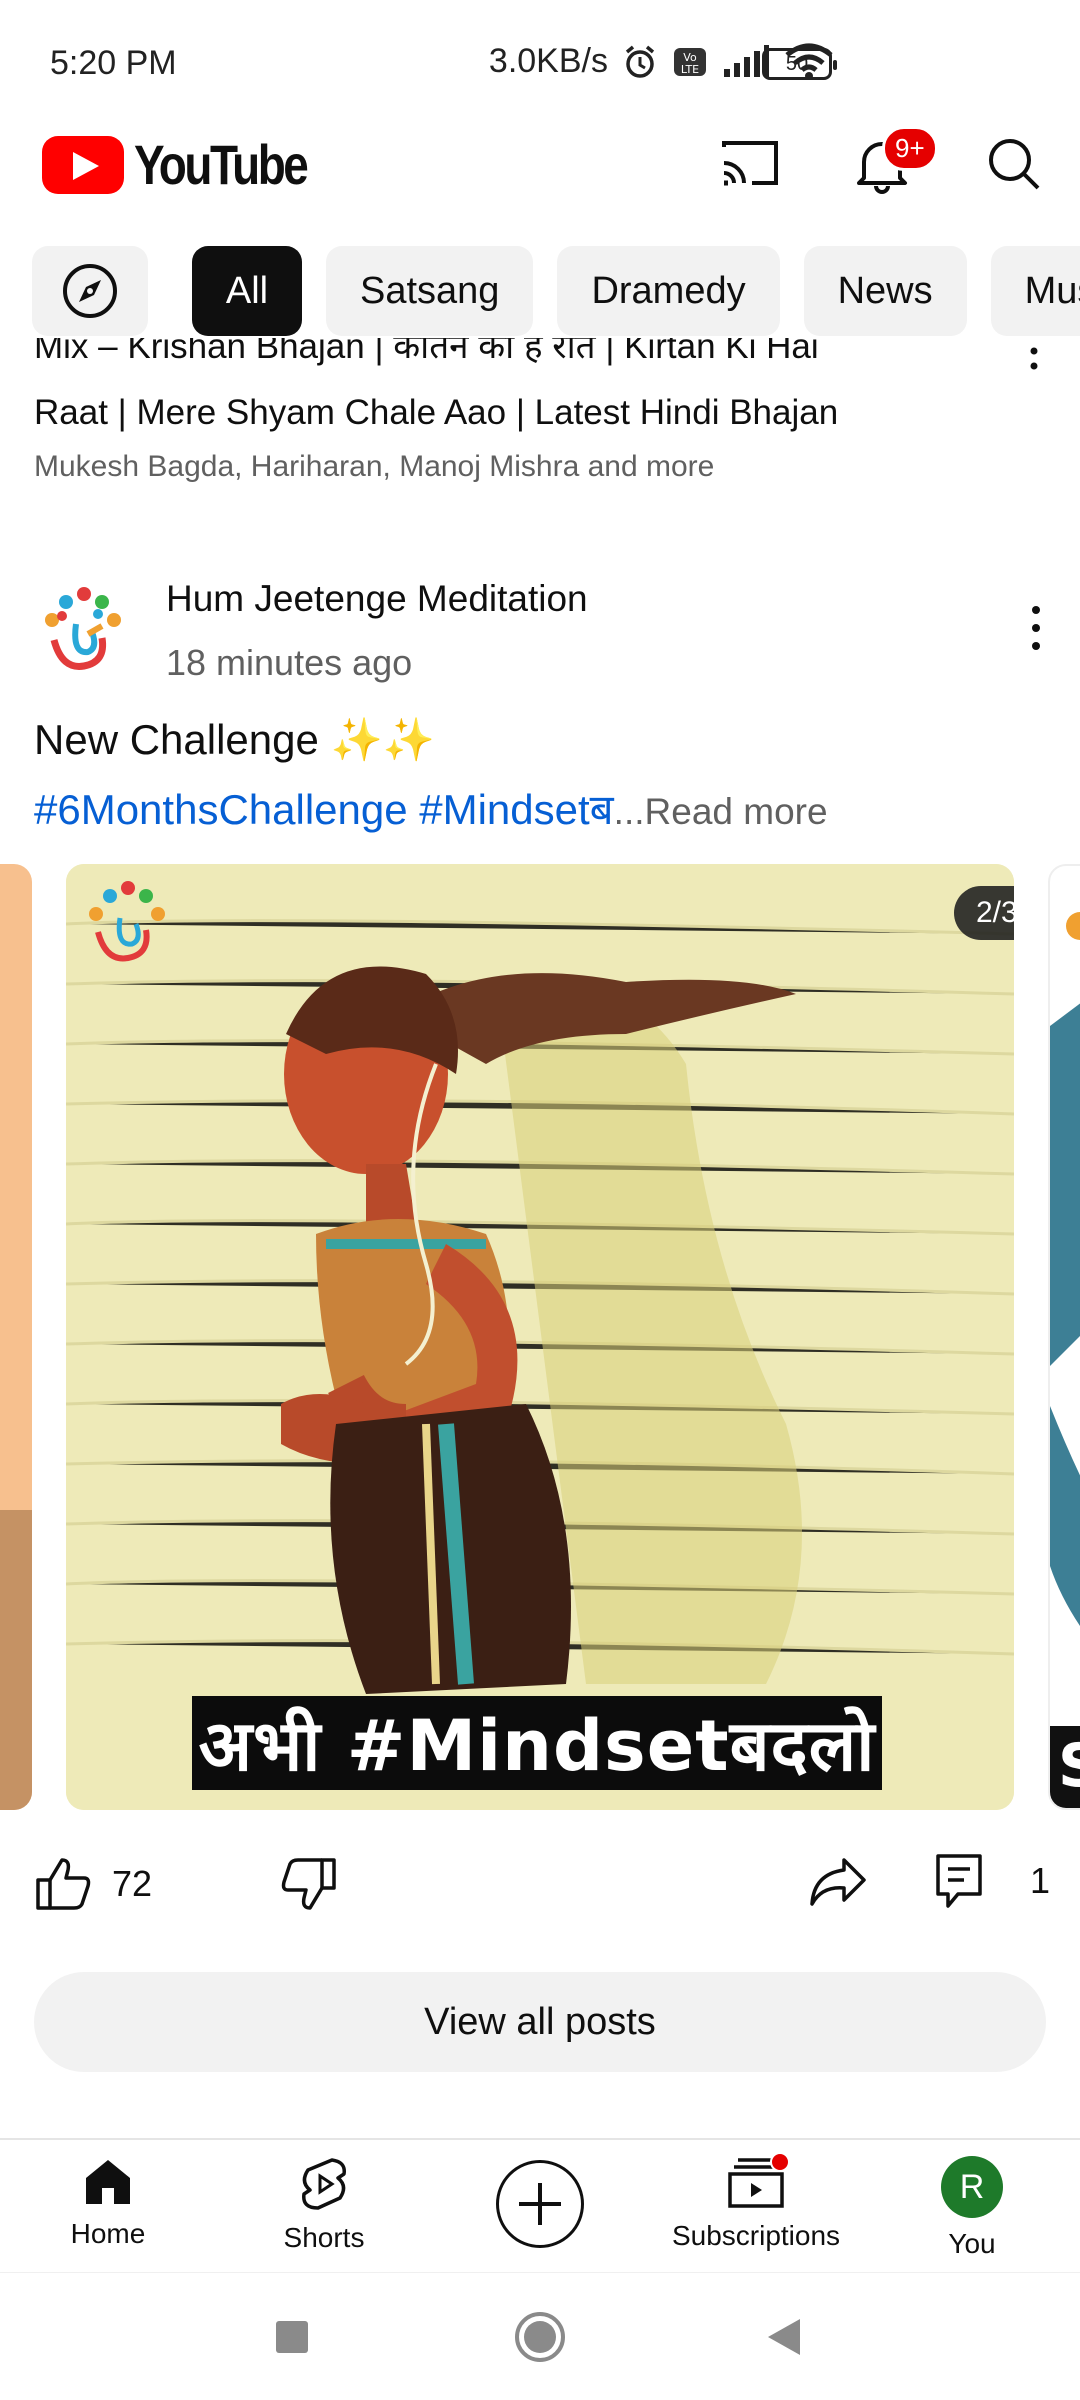  I want to click on post-actions: 72 1, so click(540, 1895).